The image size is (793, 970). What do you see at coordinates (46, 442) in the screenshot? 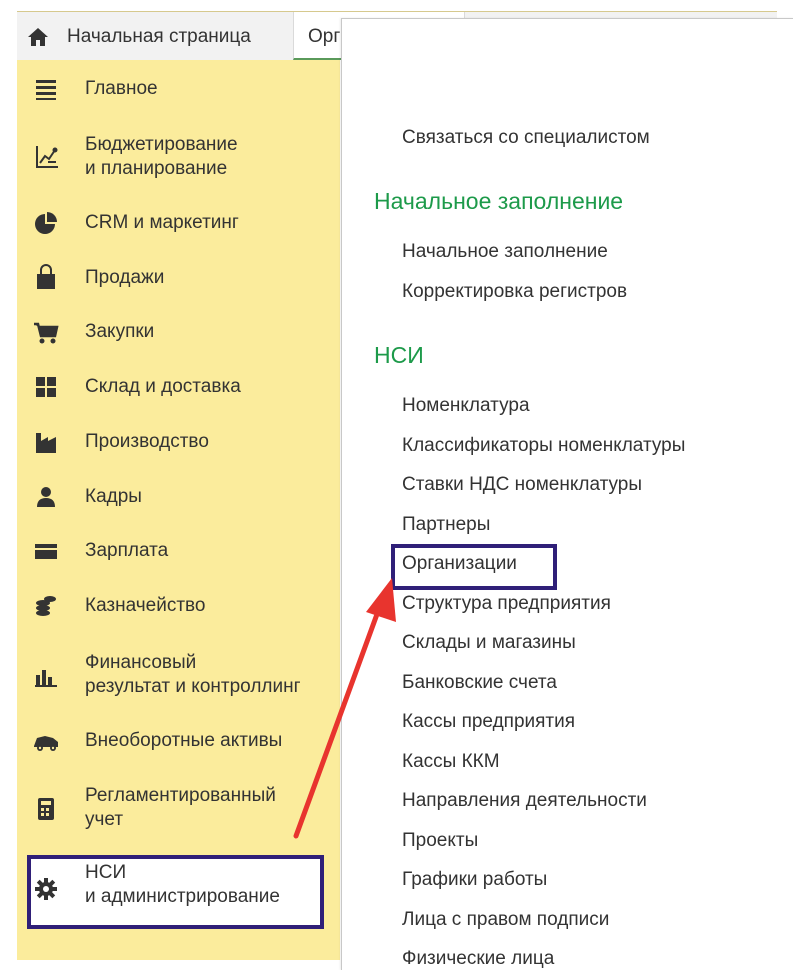
I see `factory-icon` at bounding box center [46, 442].